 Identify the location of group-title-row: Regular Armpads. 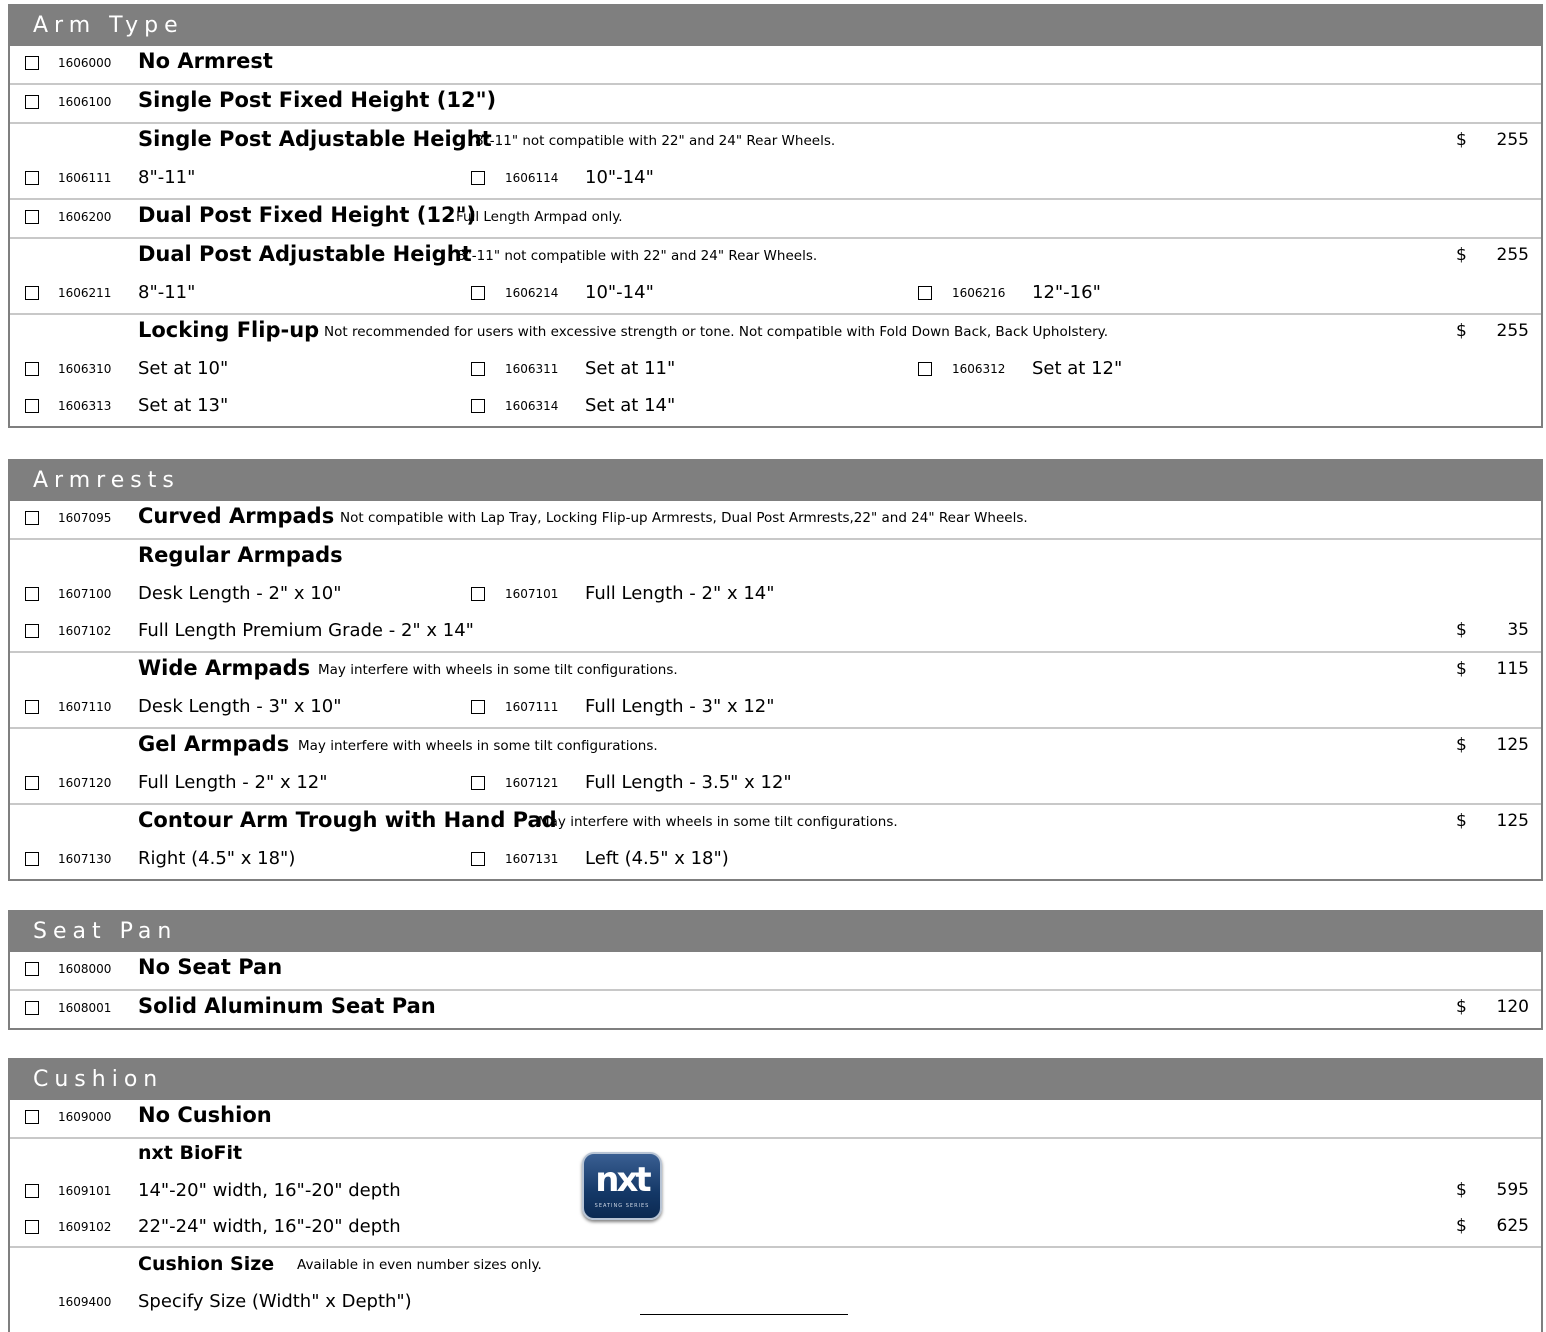
(775, 558).